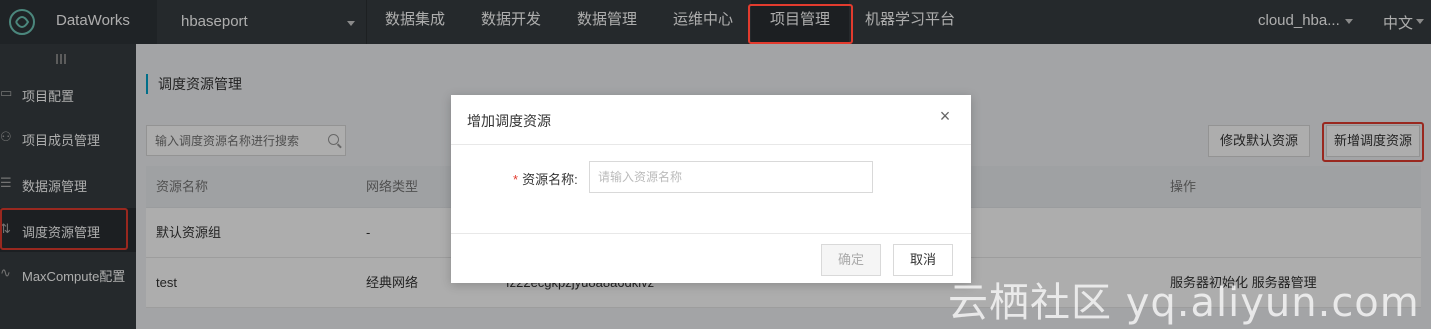 This screenshot has width=1431, height=329. What do you see at coordinates (1184, 303) in the screenshot?
I see `watermark: 云栖社区 yq.aliyun.com` at bounding box center [1184, 303].